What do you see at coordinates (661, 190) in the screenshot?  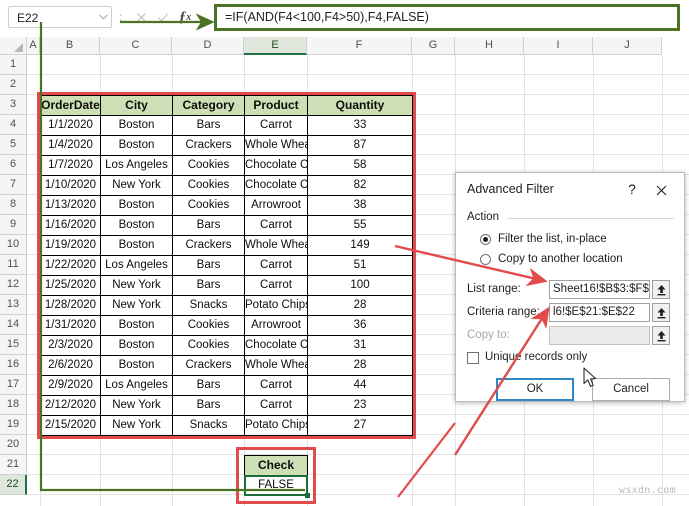 I see `close-x-icon` at bounding box center [661, 190].